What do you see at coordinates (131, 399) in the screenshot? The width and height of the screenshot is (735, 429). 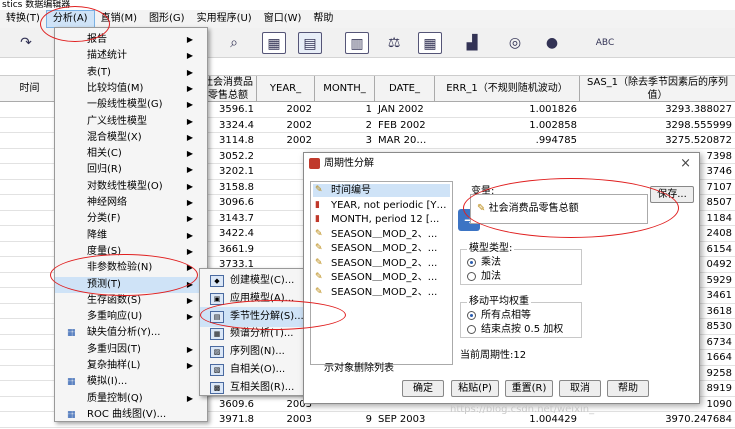 I see `analyze-menu-item: 质量控制(Q) ▶` at bounding box center [131, 399].